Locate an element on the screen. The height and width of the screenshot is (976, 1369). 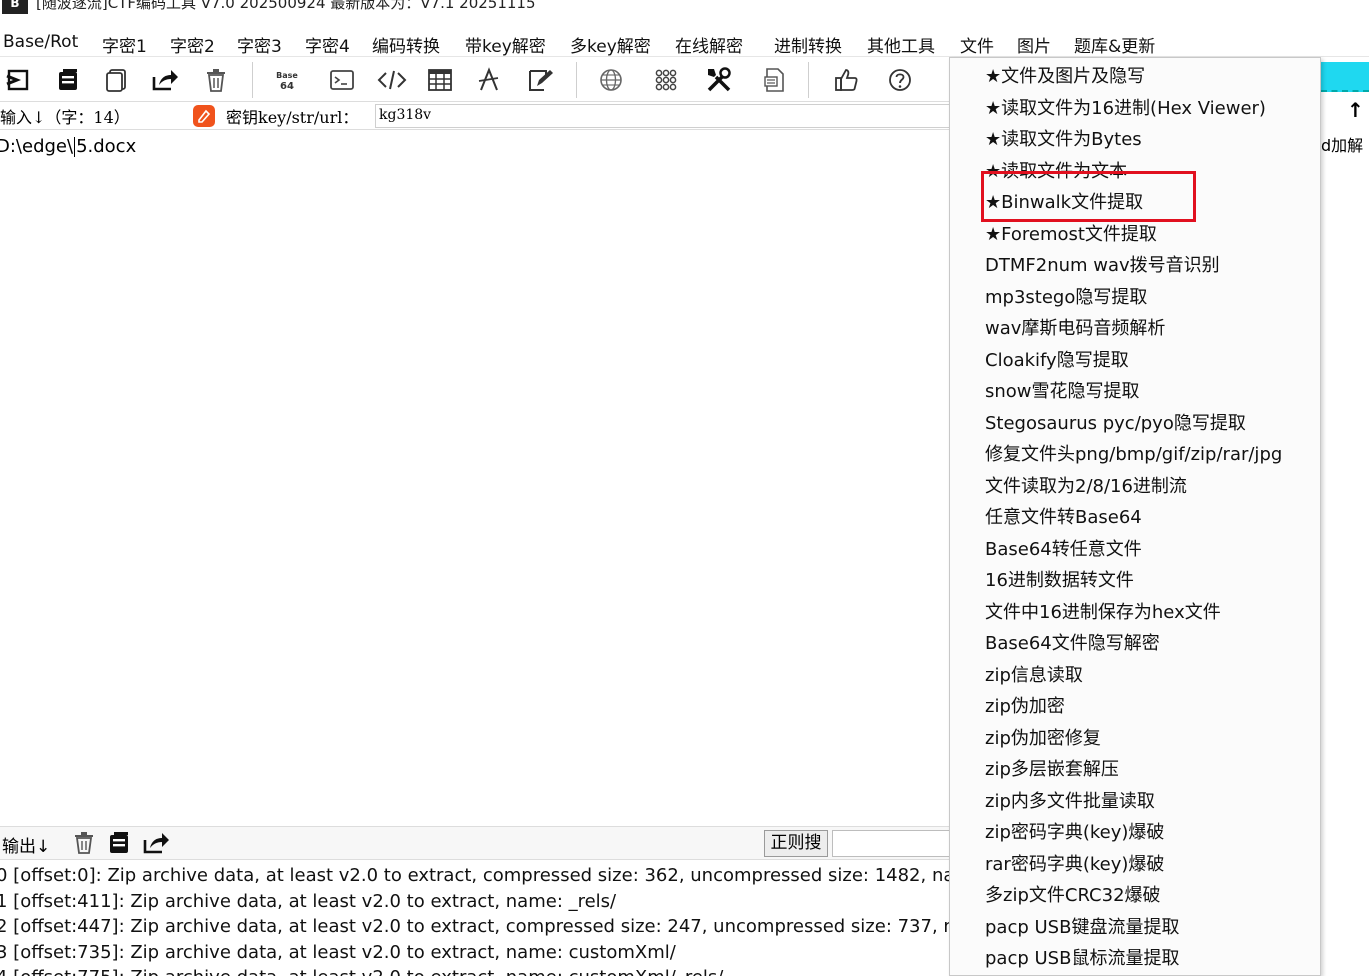
tools-icon is located at coordinates (719, 80).